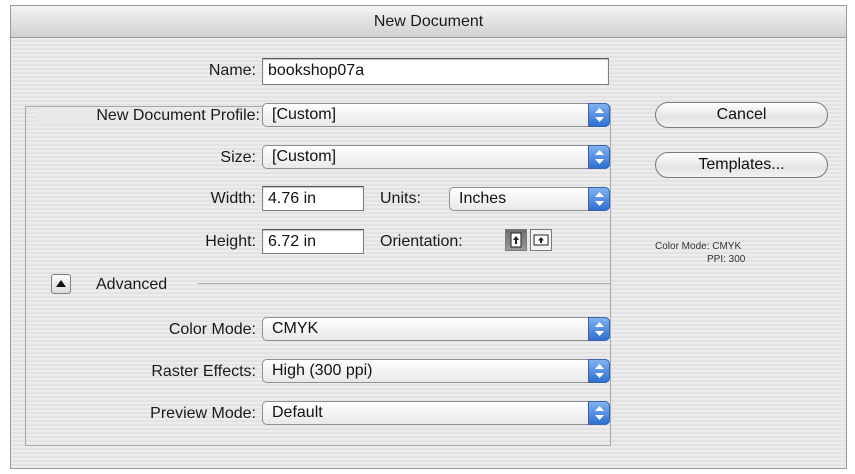 The image size is (855, 474). Describe the element at coordinates (436, 413) in the screenshot. I see `preview-mode-popup: Default` at that location.